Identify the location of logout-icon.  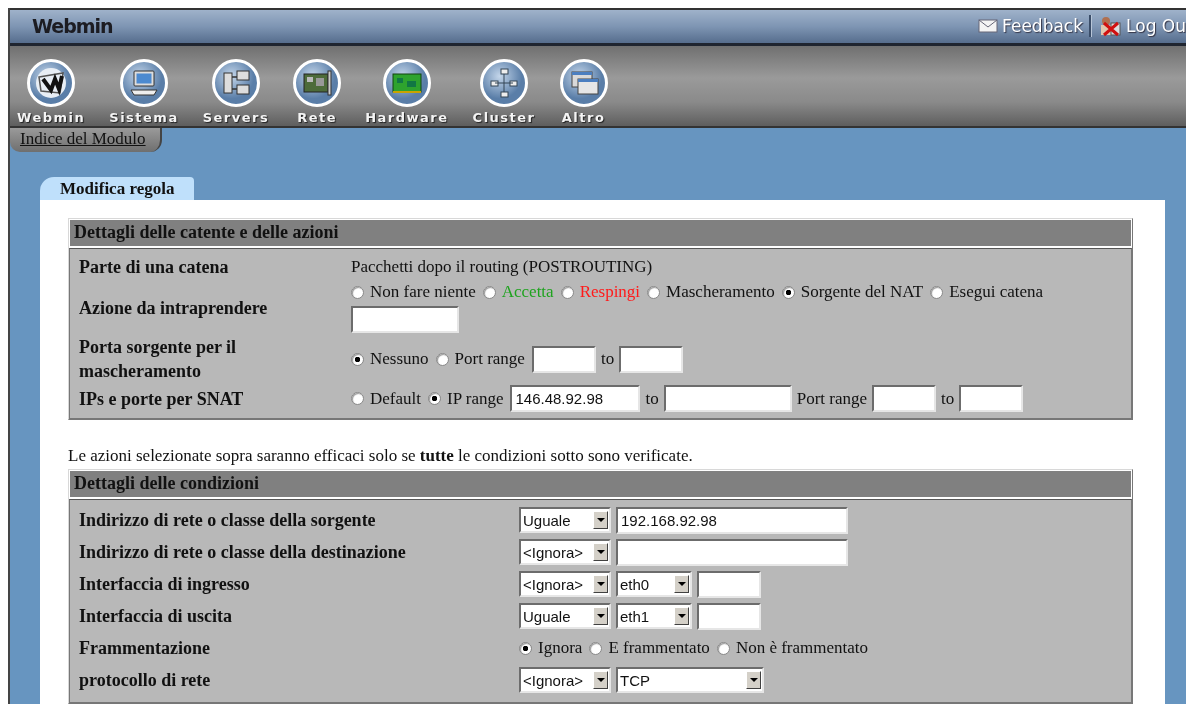
(1110, 26).